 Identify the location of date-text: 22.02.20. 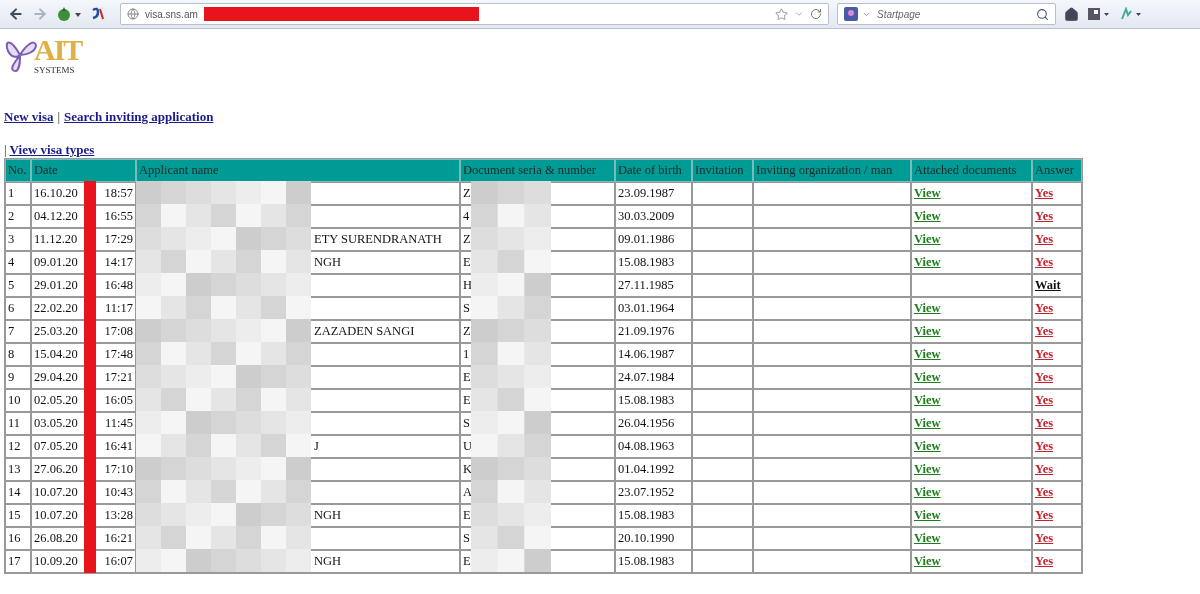
(56, 308).